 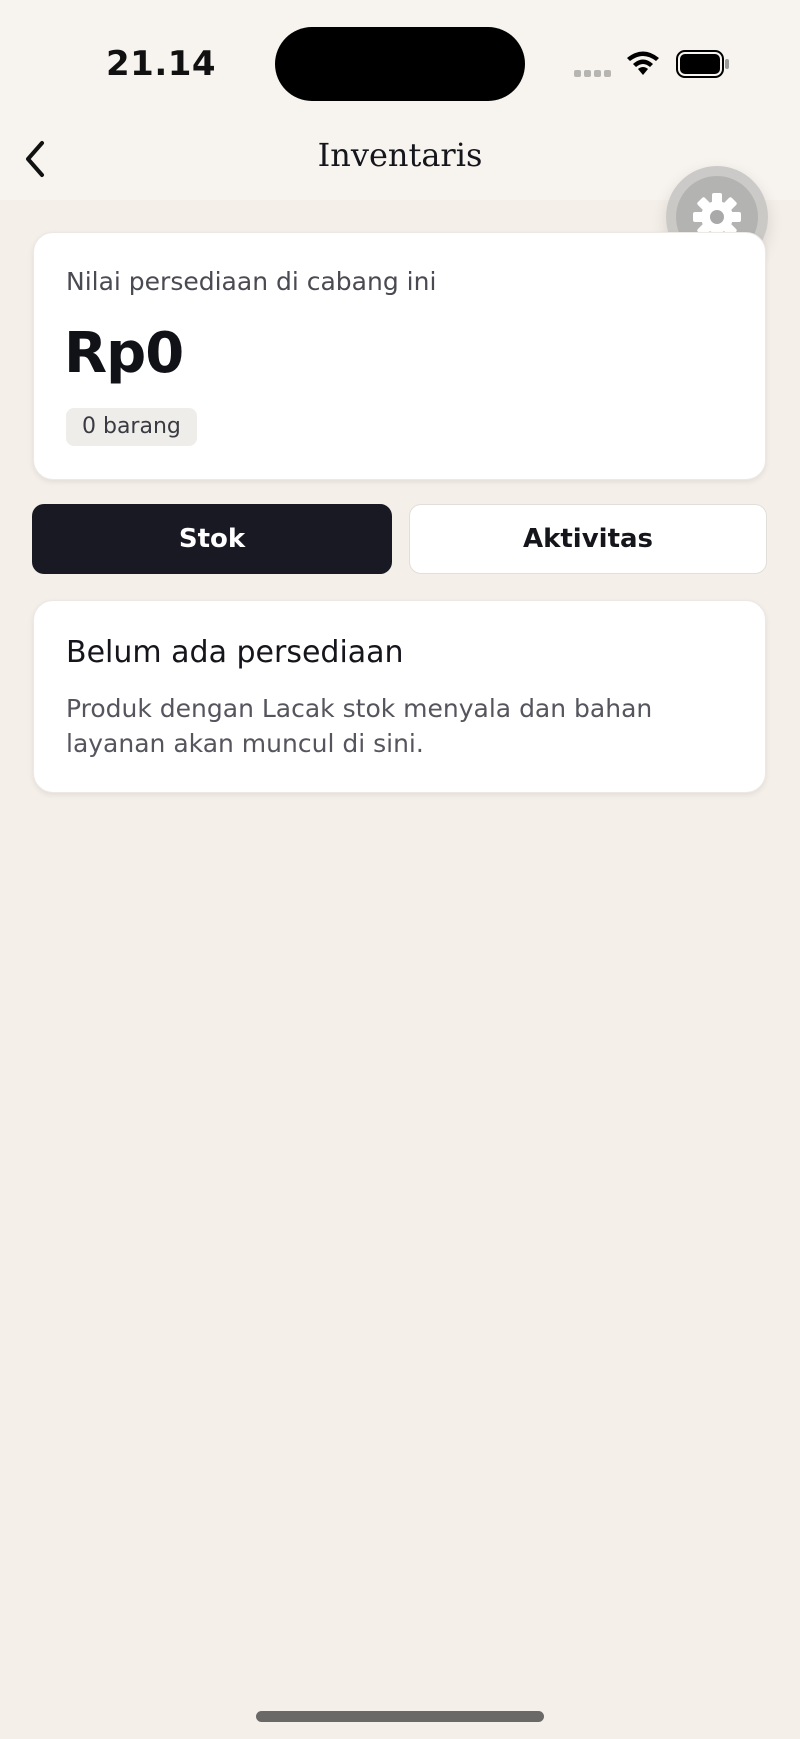 I want to click on inventory-value-amount: Rp0, so click(x=124, y=353).